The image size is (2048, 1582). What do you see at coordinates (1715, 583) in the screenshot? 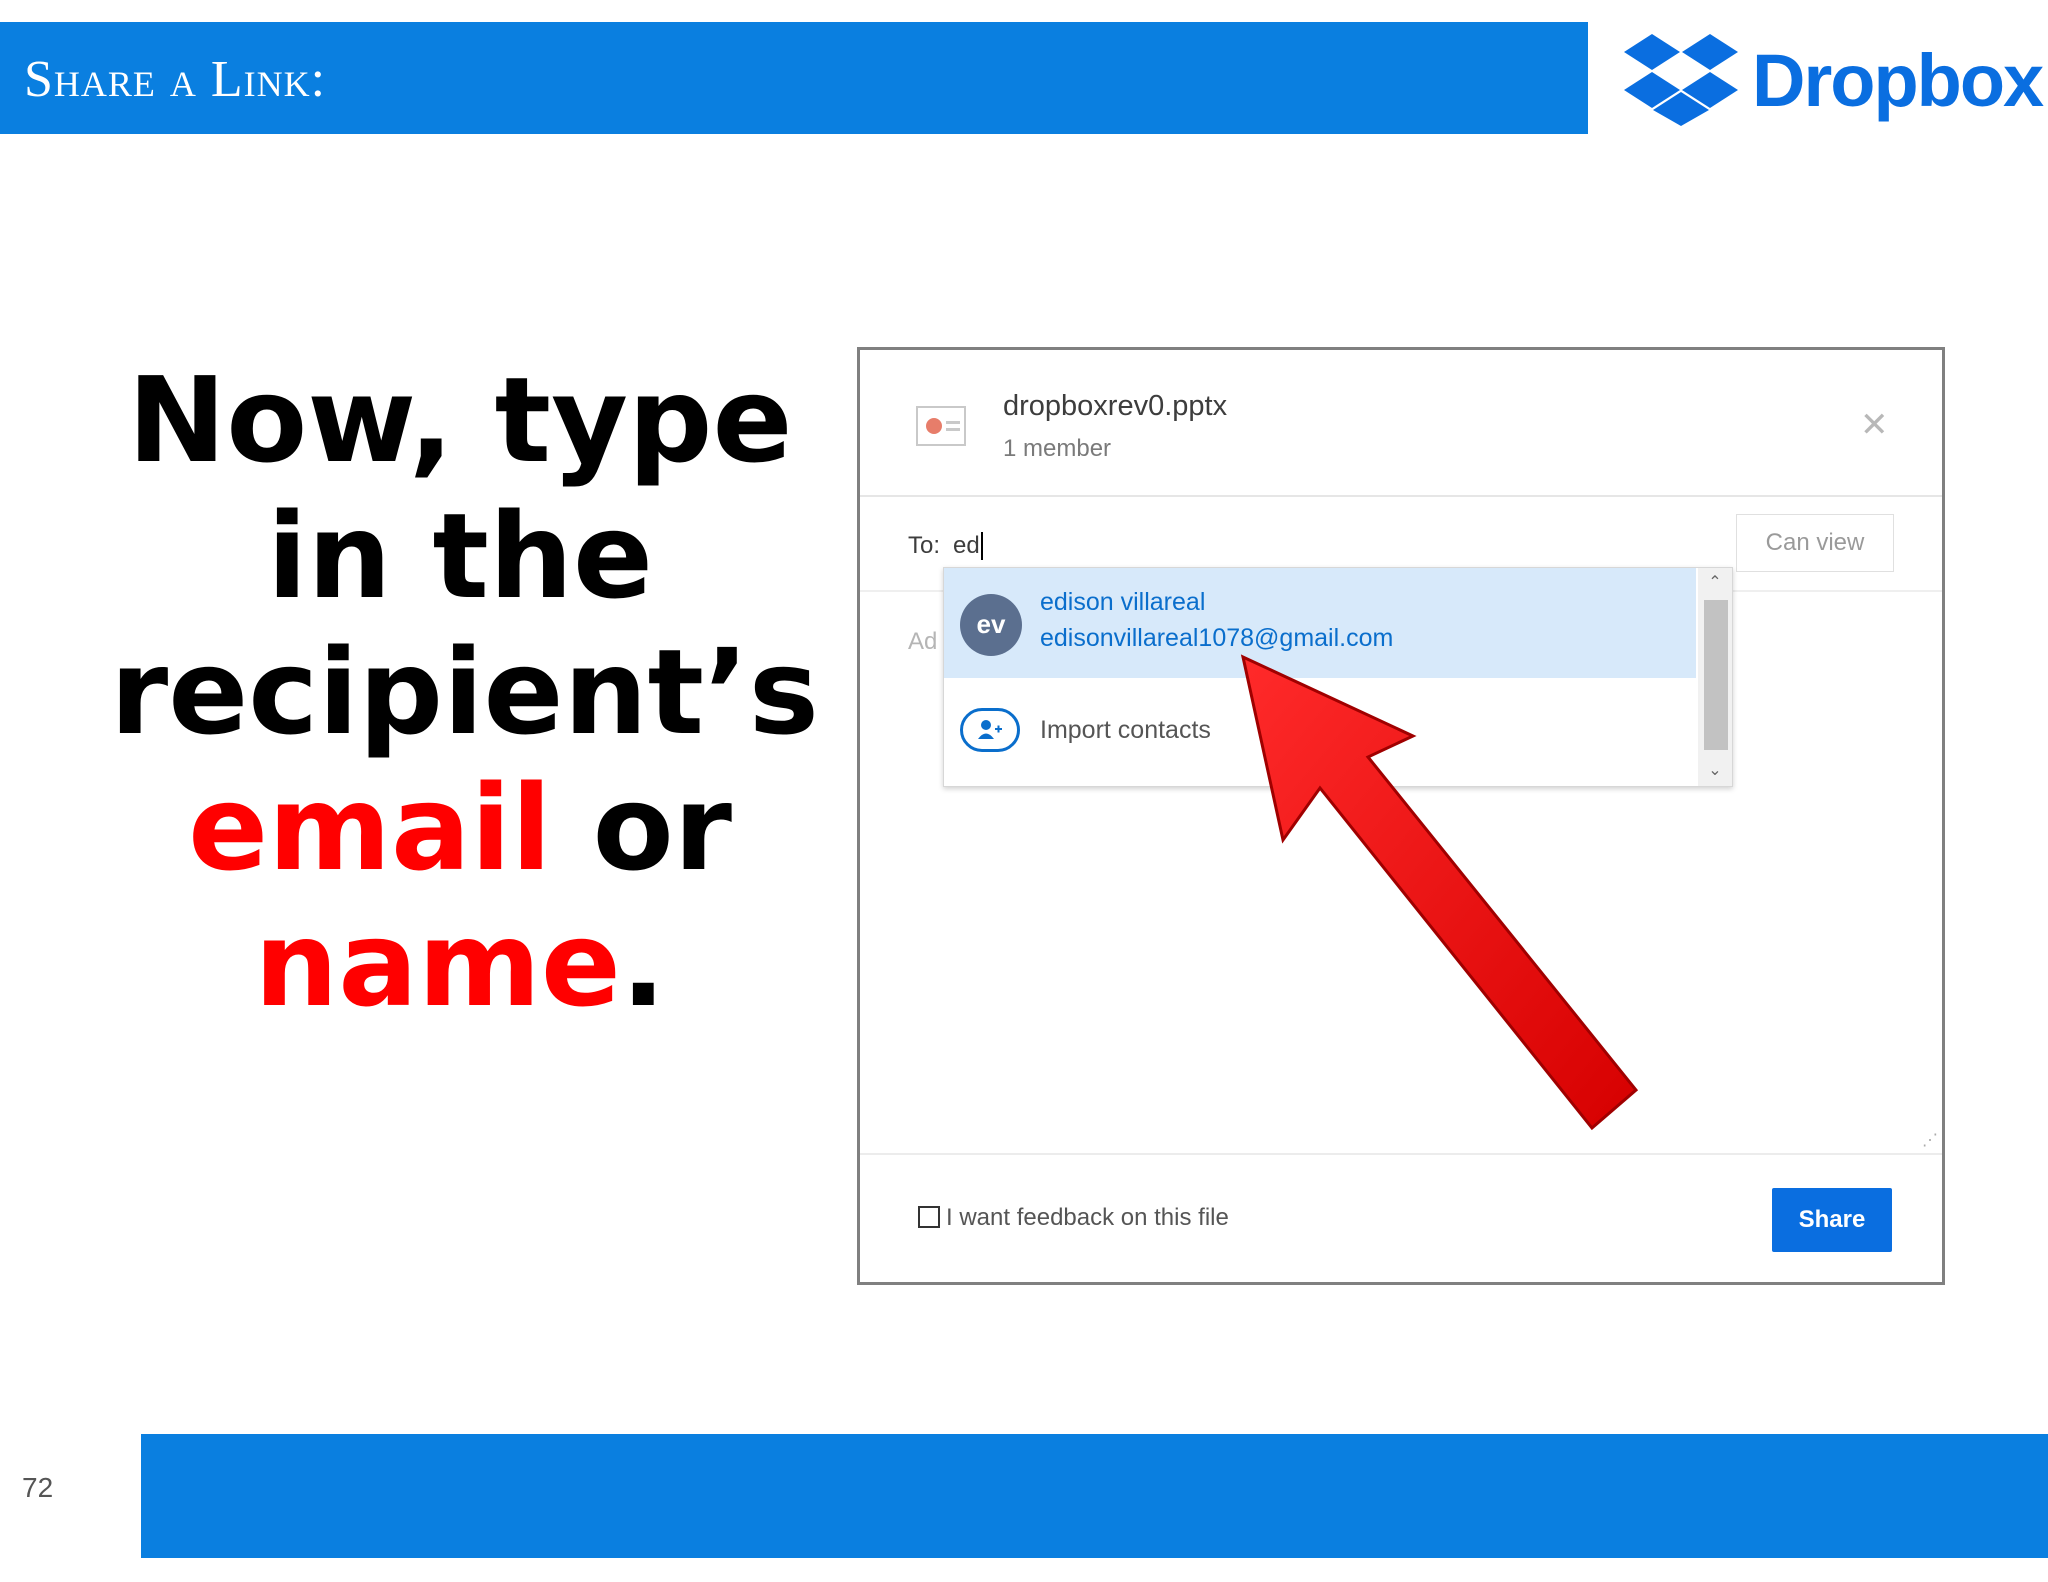
I see `scroll-up-icon: ⌃` at bounding box center [1715, 583].